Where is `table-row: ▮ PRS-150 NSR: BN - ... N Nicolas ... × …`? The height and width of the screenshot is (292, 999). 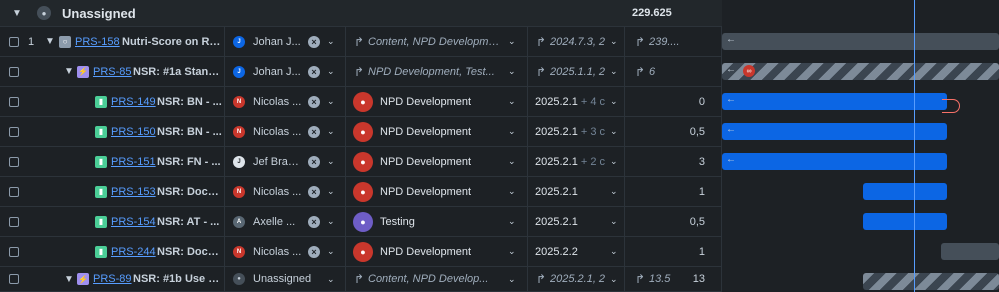
table-row: ▮ PRS-150 NSR: BN - ... N Nicolas ... × … is located at coordinates (361, 132).